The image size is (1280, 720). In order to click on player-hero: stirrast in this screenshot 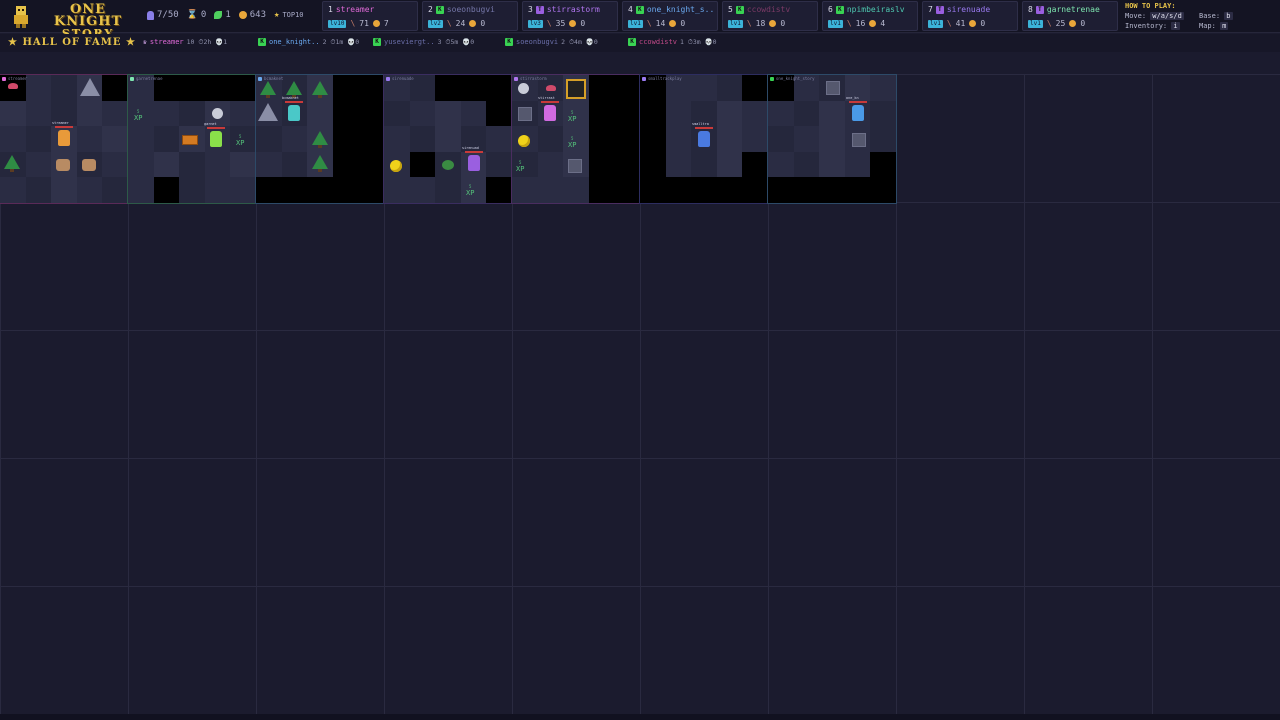, I will do `click(548, 108)`.